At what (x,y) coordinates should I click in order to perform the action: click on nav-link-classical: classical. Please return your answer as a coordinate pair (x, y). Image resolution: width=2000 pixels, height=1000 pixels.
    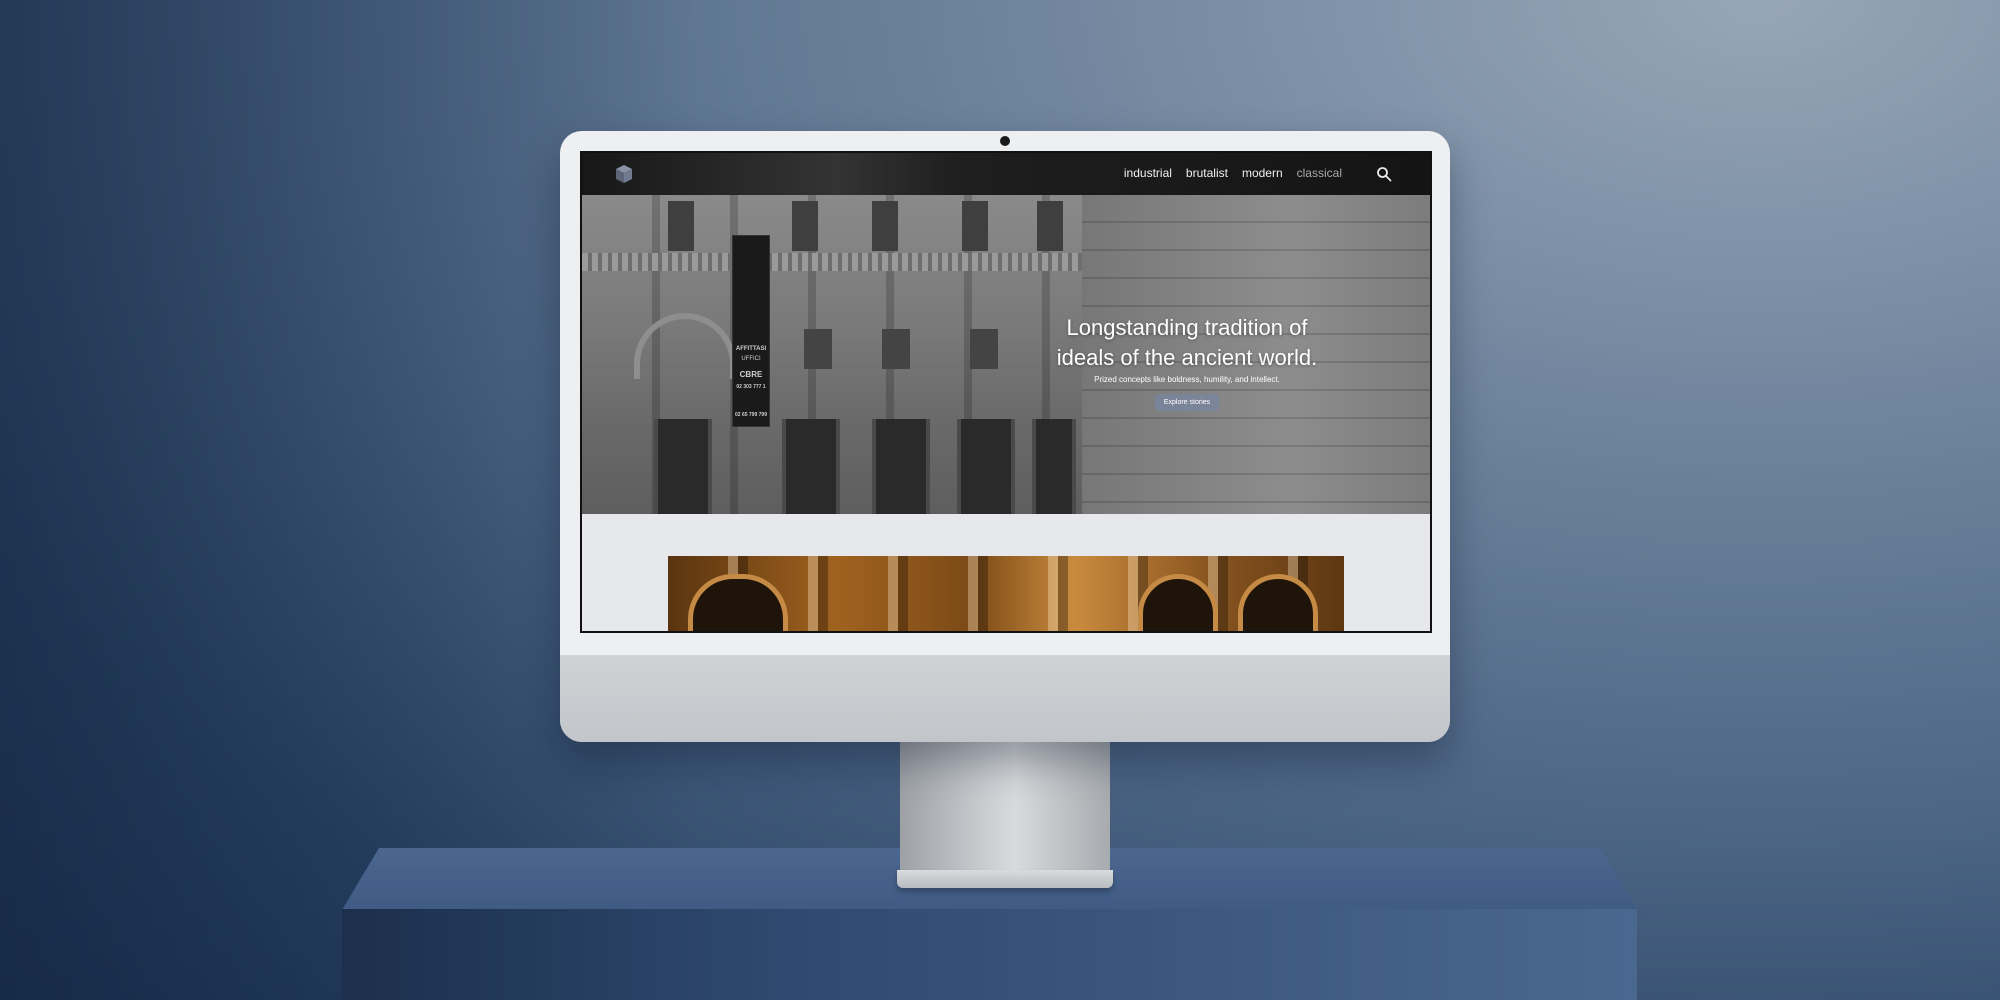
    Looking at the image, I should click on (1319, 173).